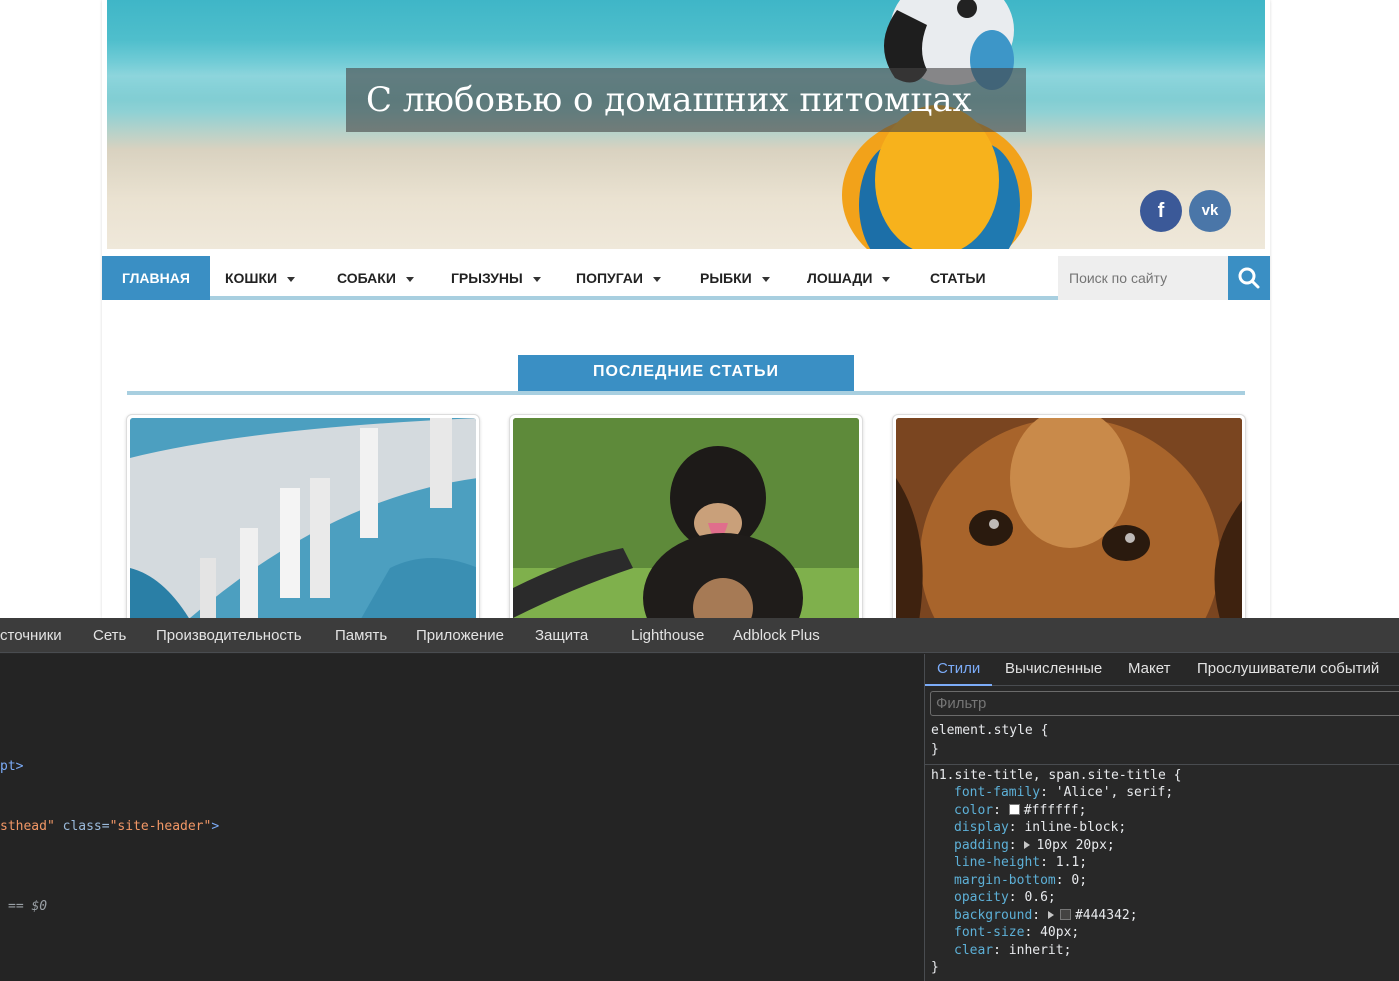  I want to click on css-selector: h1.site-title, span.site-title {, so click(1056, 775).